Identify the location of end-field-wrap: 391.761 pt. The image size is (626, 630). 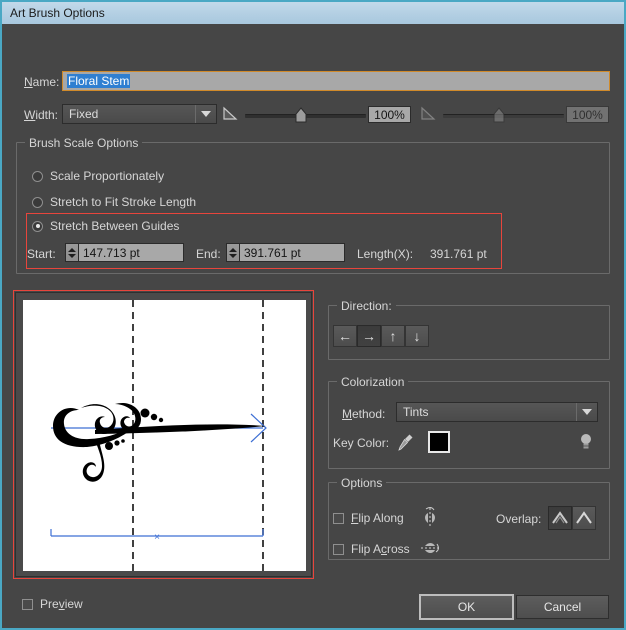
(285, 252).